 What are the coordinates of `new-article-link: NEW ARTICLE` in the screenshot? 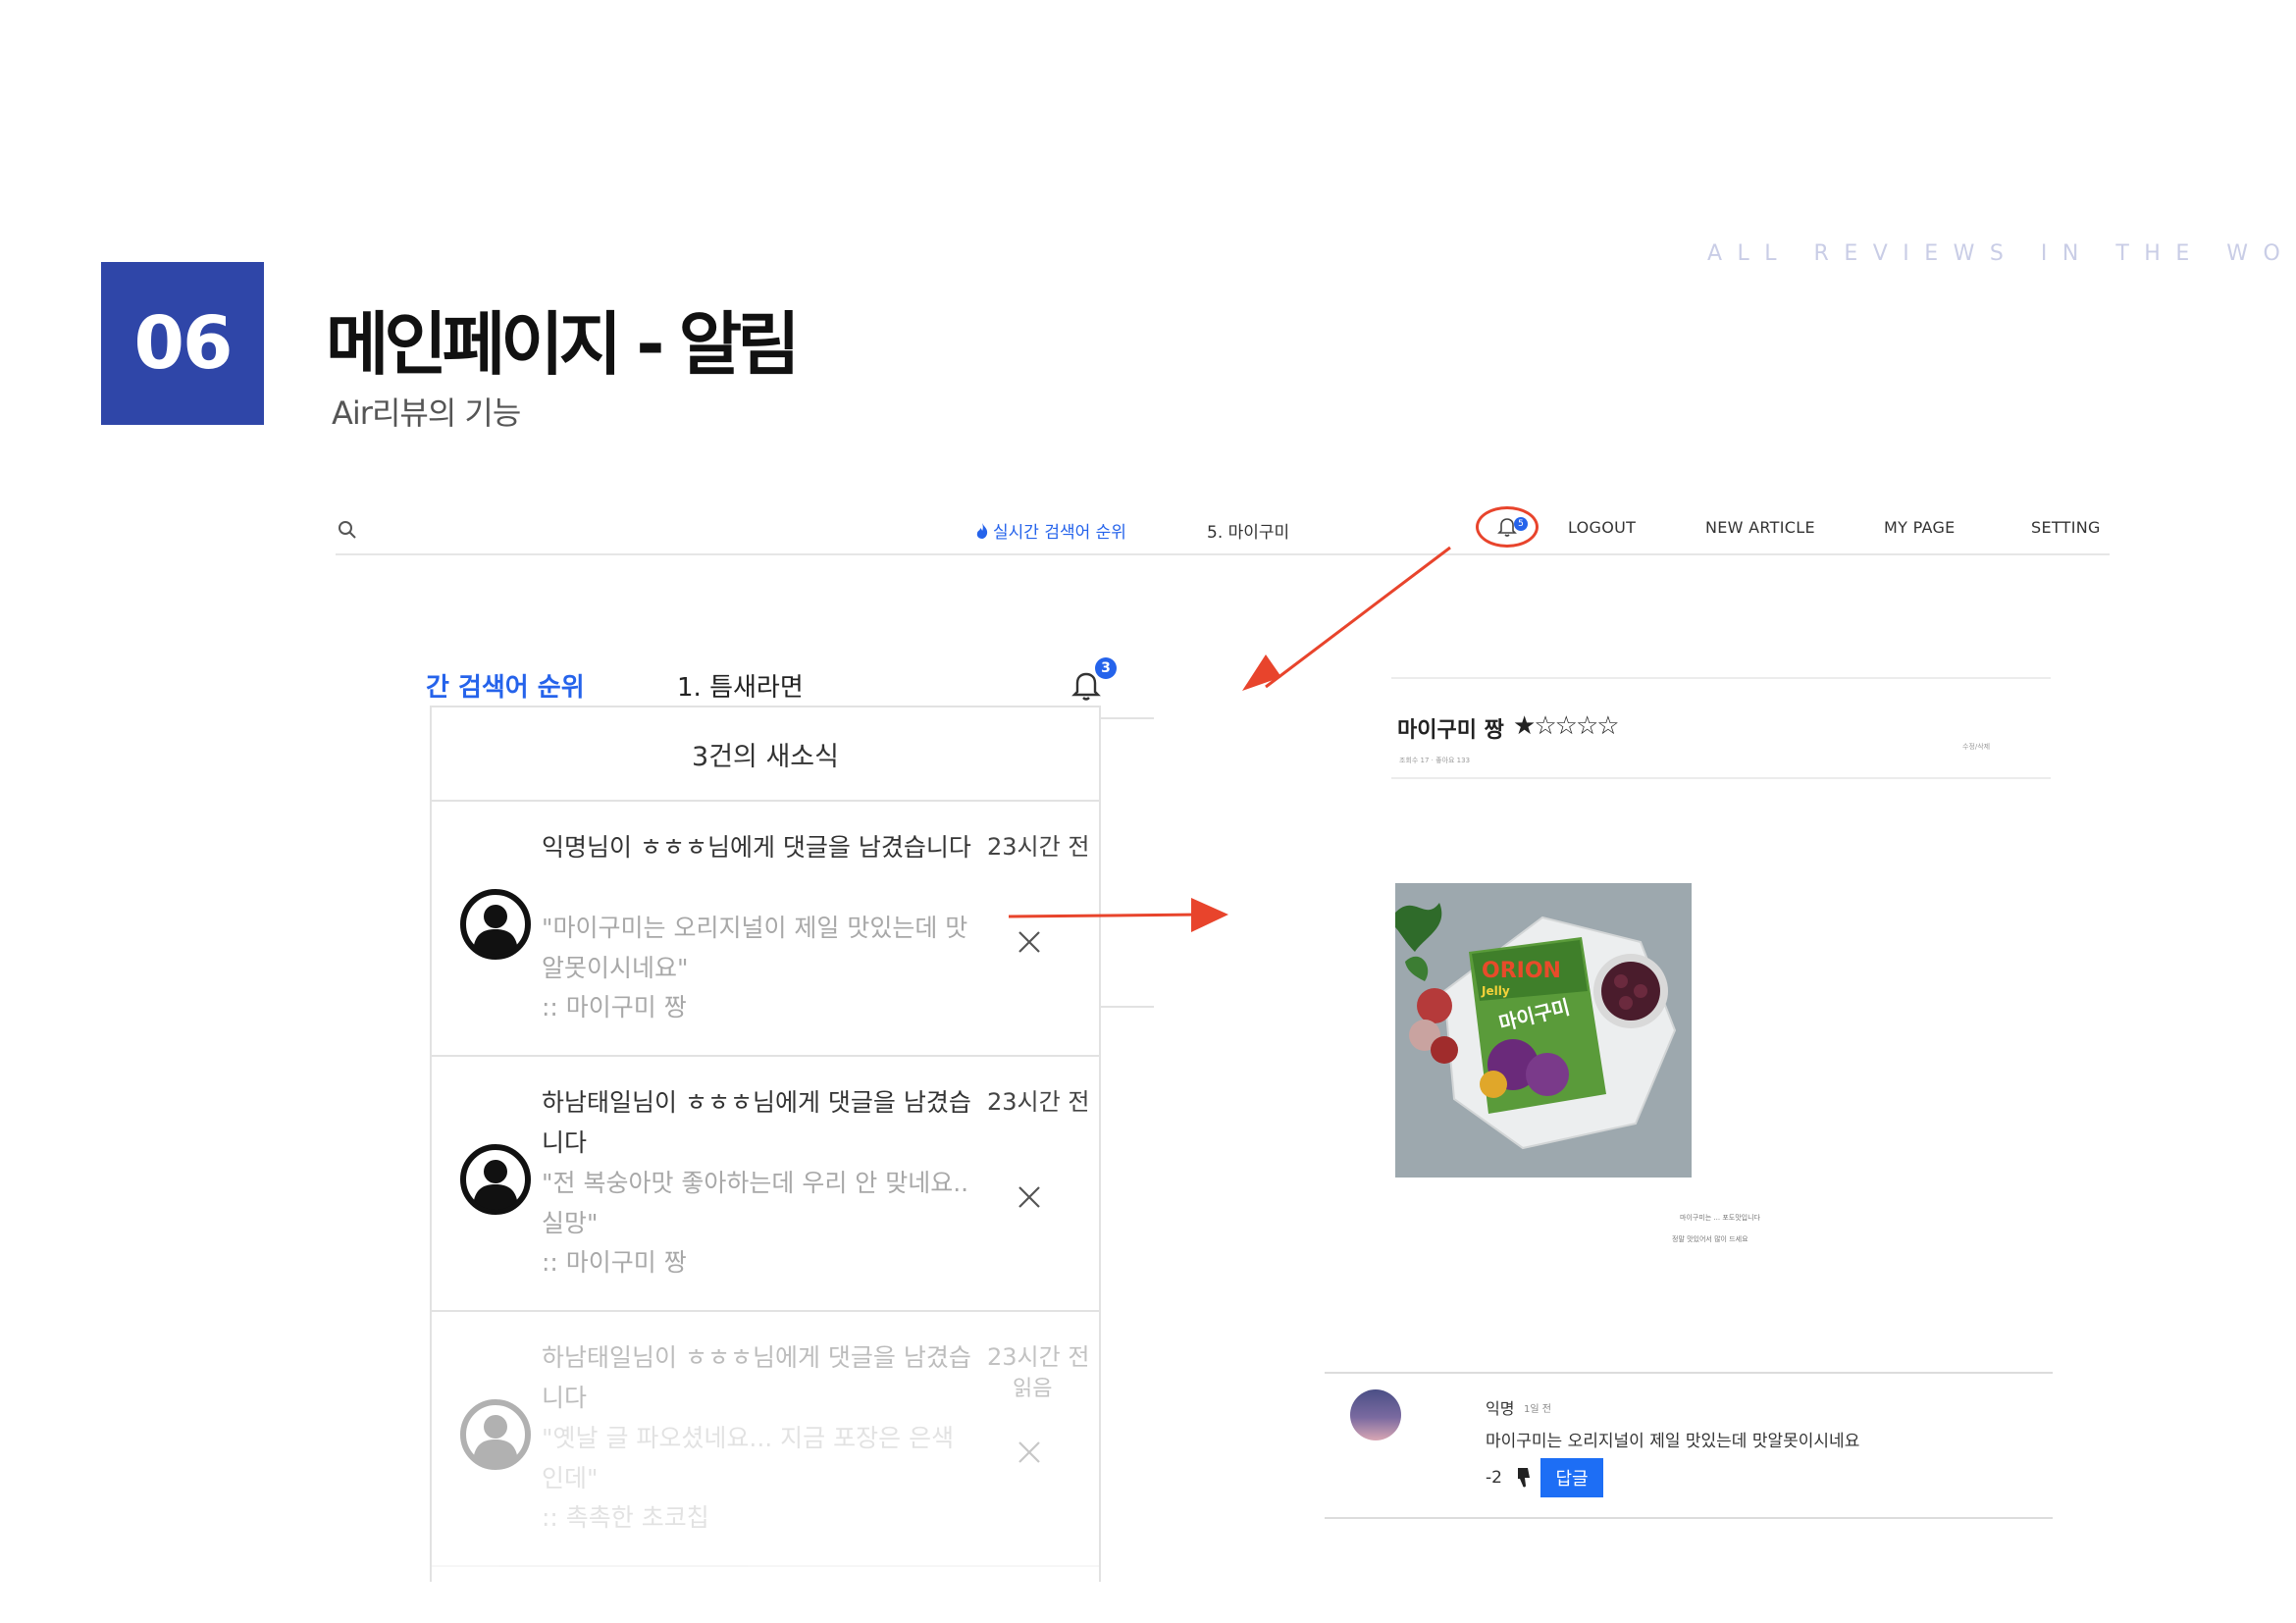 It's located at (1760, 527).